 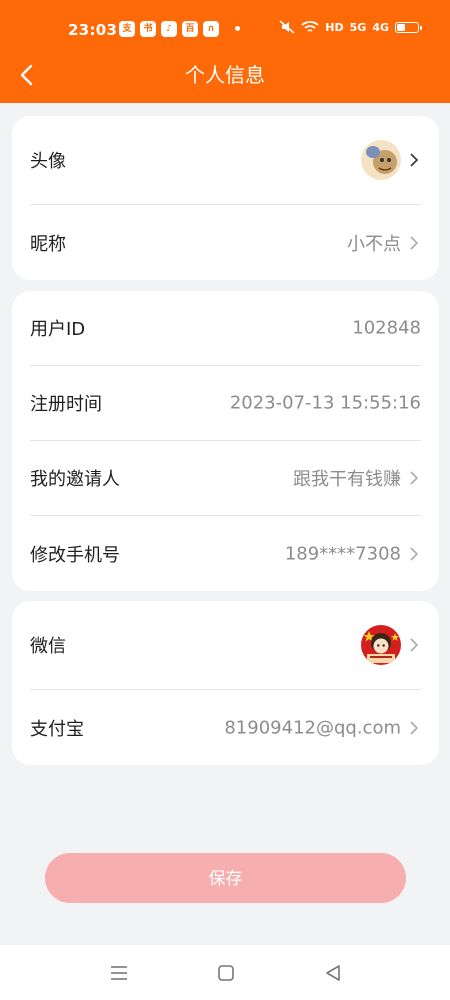 What do you see at coordinates (48, 646) in the screenshot?
I see `wechat-label: 微信` at bounding box center [48, 646].